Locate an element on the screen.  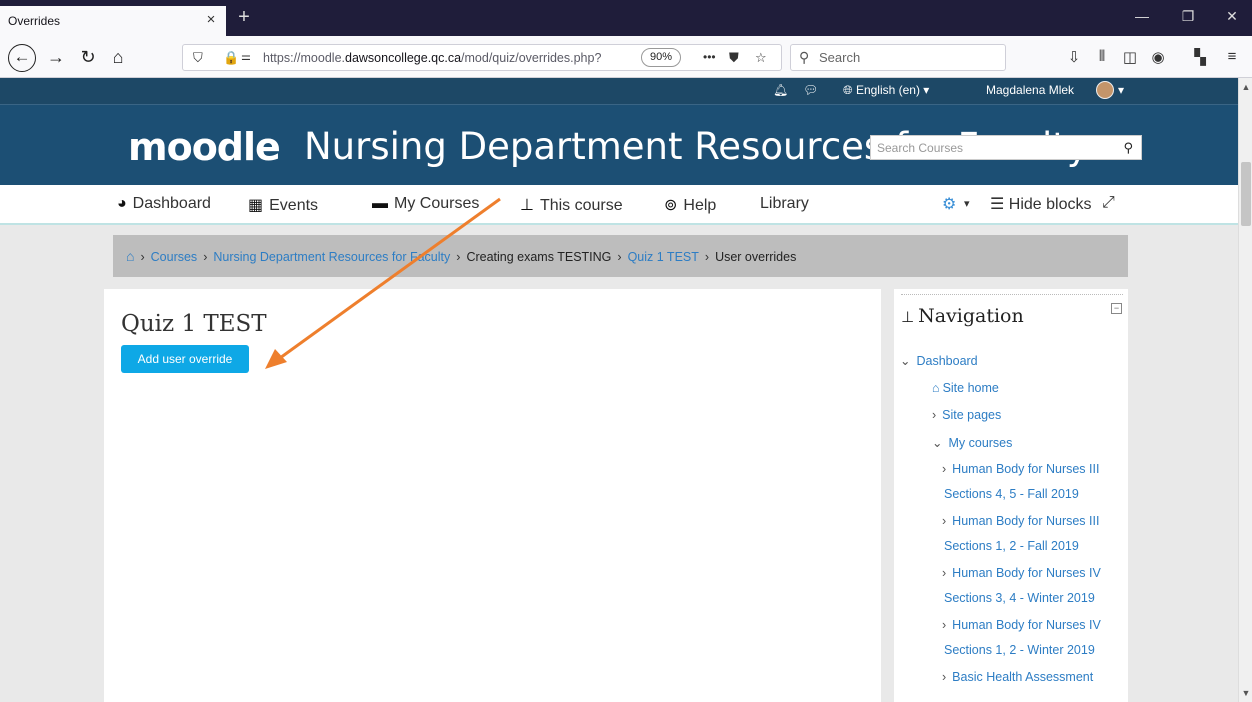
page-actions-icon: ••• is located at coordinates (709, 57).